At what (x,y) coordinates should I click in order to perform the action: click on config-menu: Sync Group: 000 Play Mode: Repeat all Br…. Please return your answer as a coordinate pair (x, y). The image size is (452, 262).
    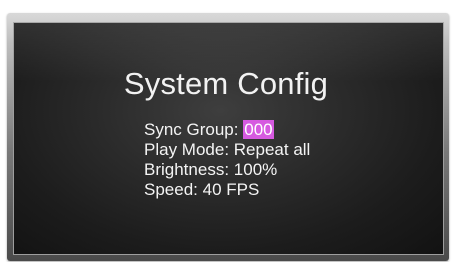
    Looking at the image, I should click on (227, 160).